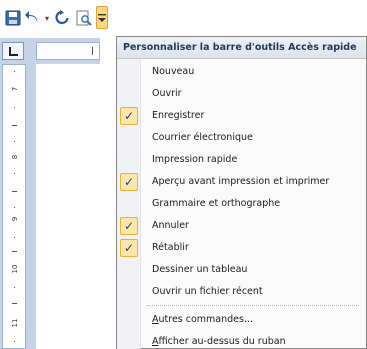 This screenshot has height=349, width=367. I want to click on menu-item-impression-rapide: Impression rapide, so click(241, 160).